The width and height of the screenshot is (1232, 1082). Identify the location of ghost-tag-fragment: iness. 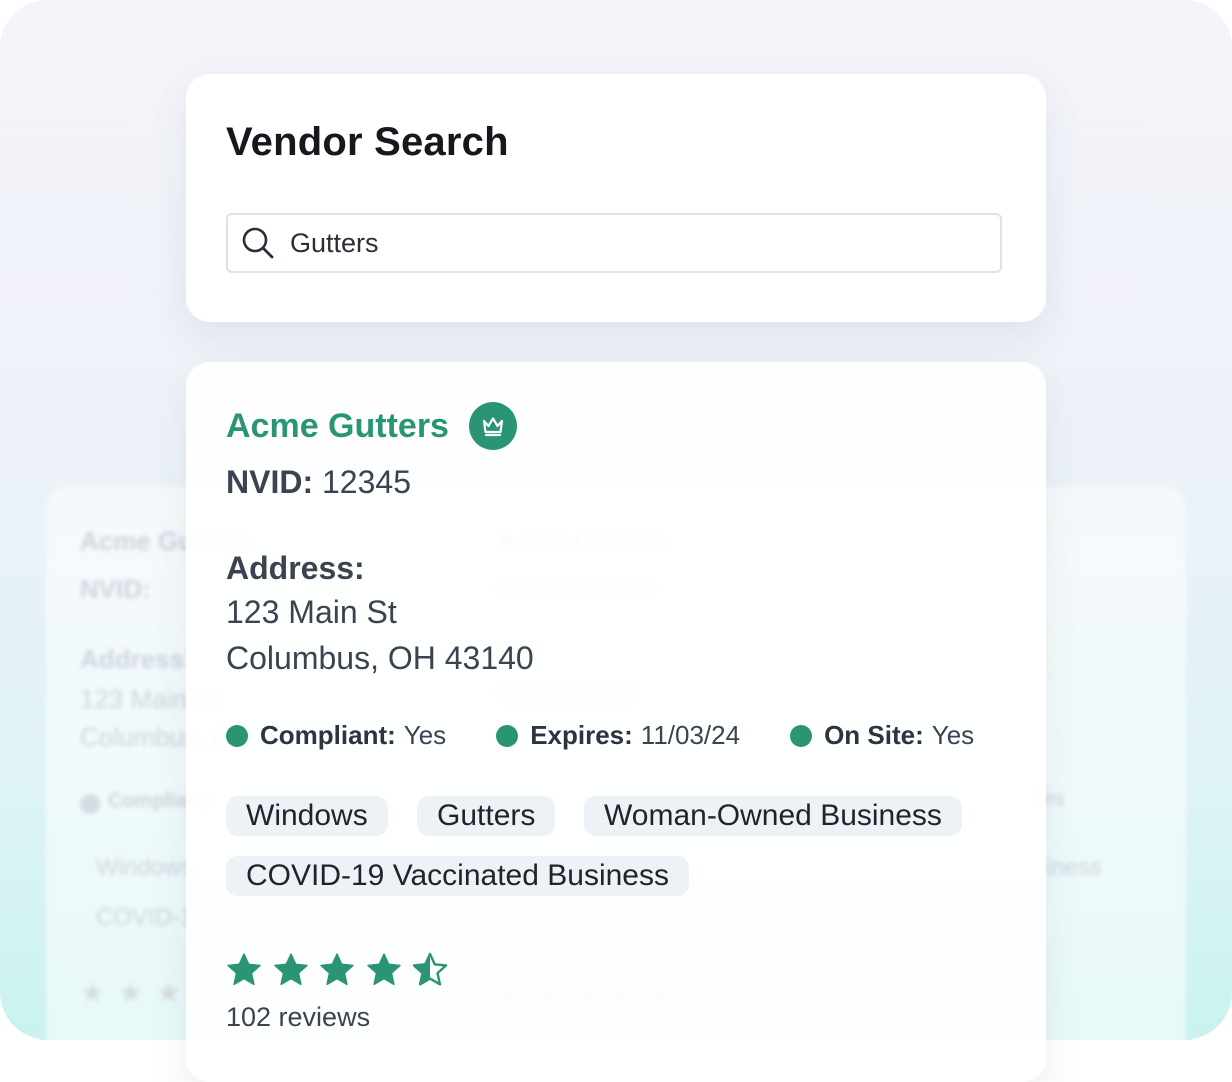
(1074, 867).